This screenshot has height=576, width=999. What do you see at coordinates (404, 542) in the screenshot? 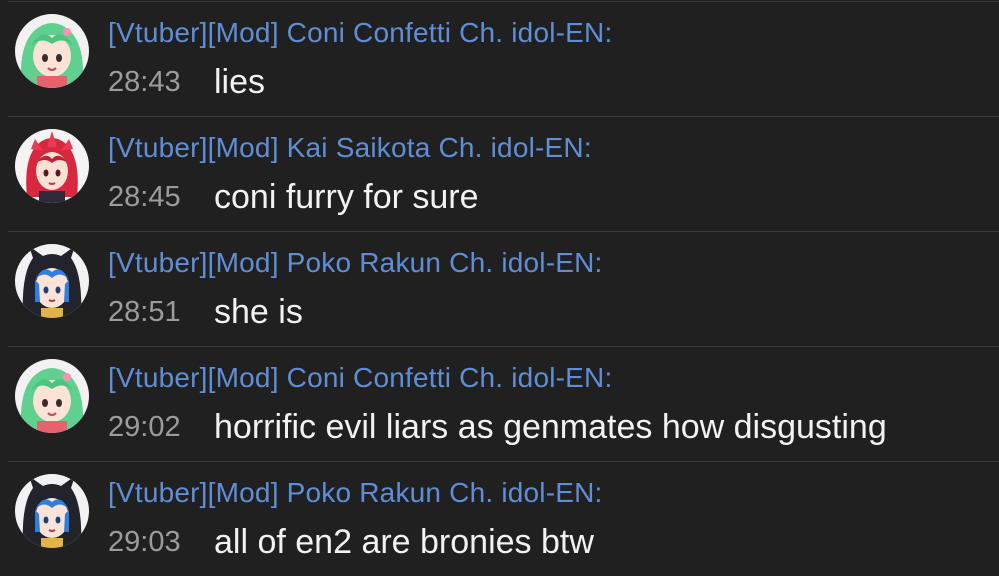
I see `message-text: all of en2 are bronies btw` at bounding box center [404, 542].